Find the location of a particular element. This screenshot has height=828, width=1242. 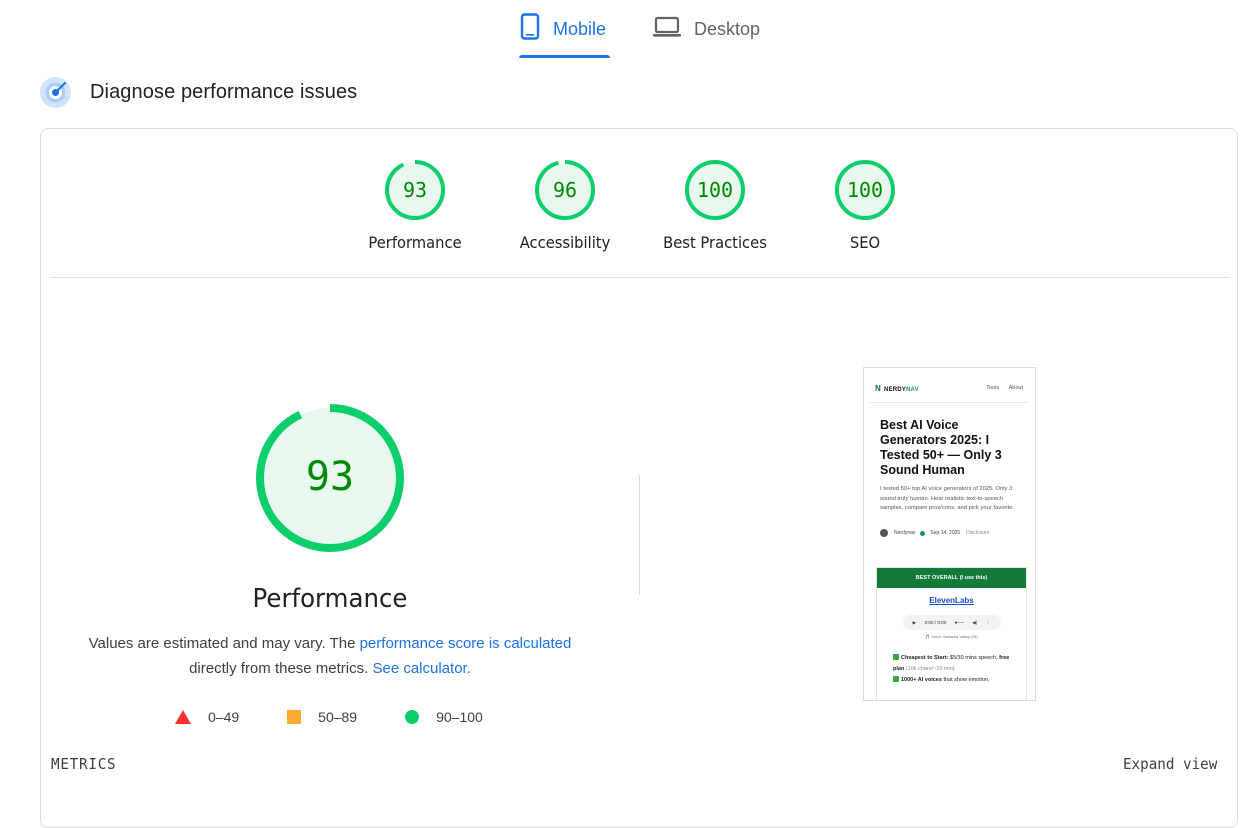

tab-mobile: Mobile is located at coordinates (563, 29).